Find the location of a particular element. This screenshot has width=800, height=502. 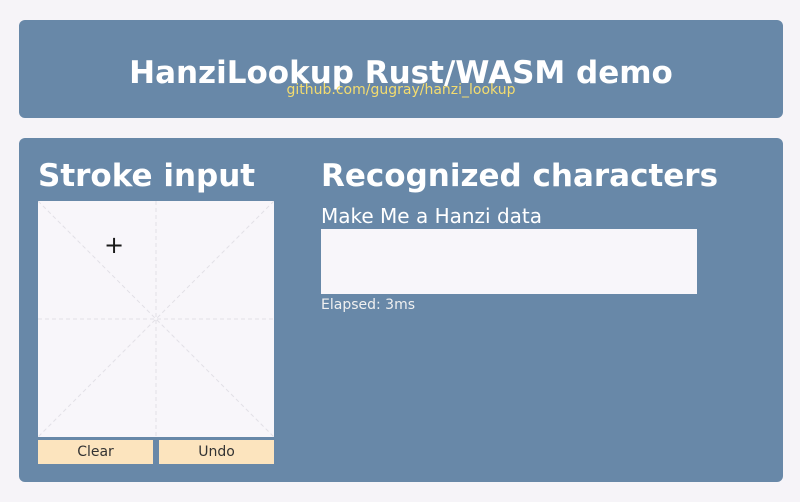

elapsed-time: Elapsed: 3ms is located at coordinates (368, 305).